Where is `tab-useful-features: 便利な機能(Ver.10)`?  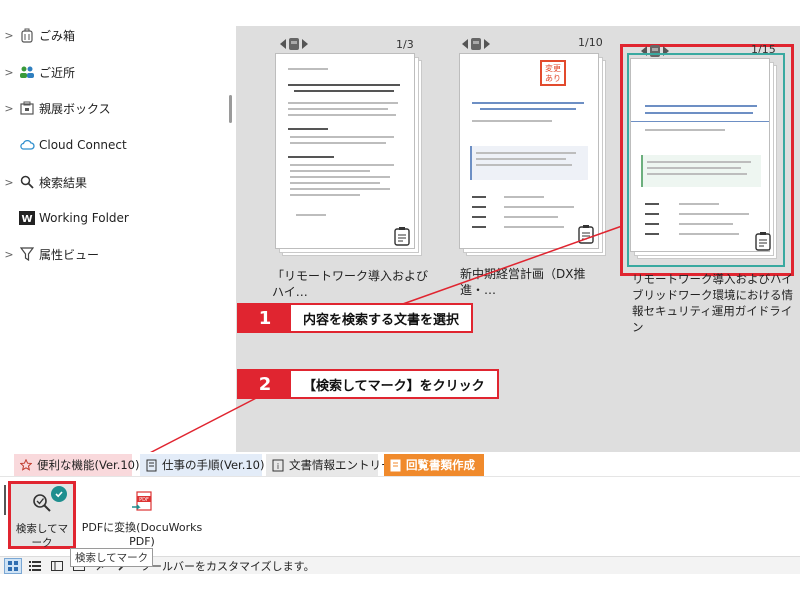
tab-useful-features: 便利な機能(Ver.10) is located at coordinates (76, 465).